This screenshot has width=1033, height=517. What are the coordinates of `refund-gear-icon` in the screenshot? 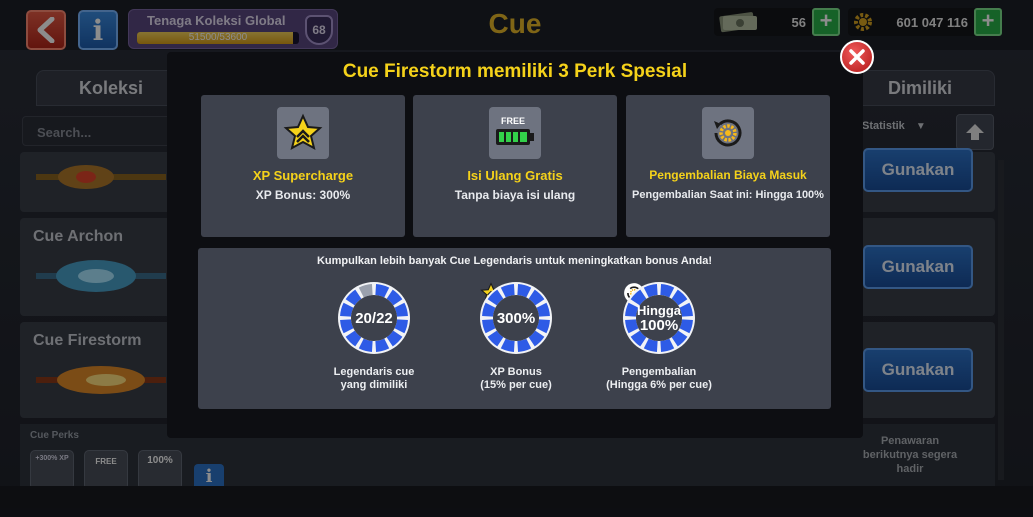 It's located at (728, 133).